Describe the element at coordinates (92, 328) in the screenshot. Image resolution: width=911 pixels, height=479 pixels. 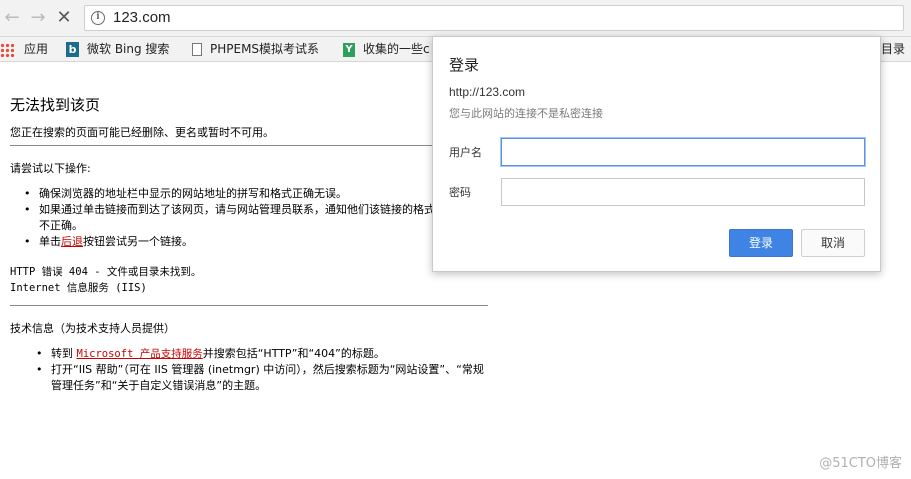
I see `tech-heading: 技术信息（为技术支持人员提供）` at that location.